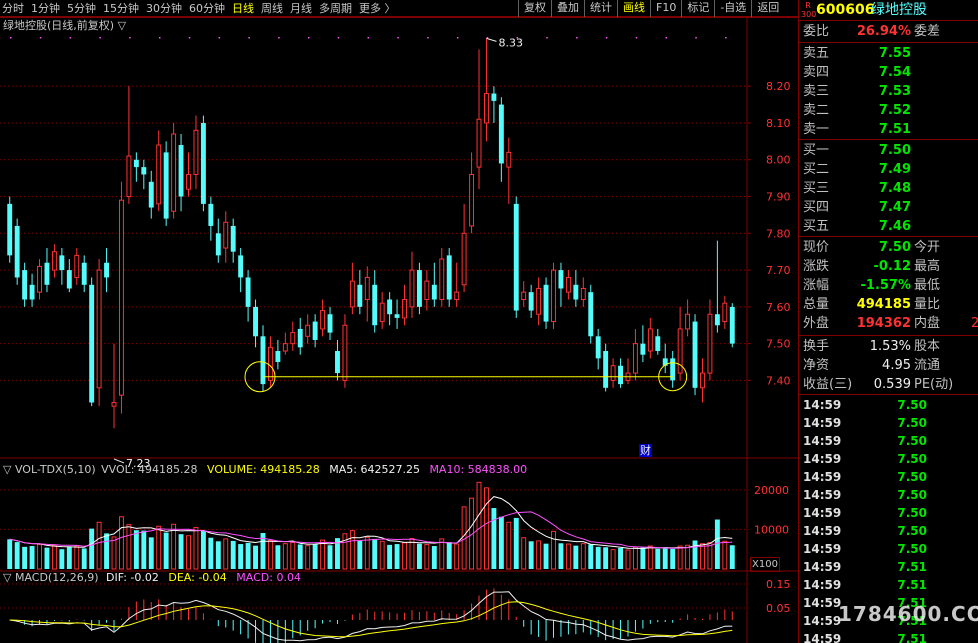 This screenshot has height=643, width=978. Describe the element at coordinates (335, 8) in the screenshot. I see `period-tab: 多周期` at that location.